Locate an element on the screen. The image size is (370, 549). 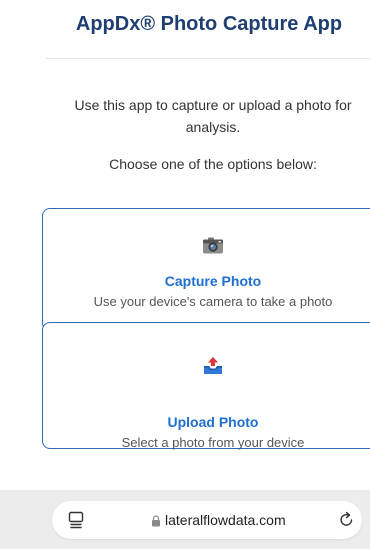
camera-icon is located at coordinates (206, 247).